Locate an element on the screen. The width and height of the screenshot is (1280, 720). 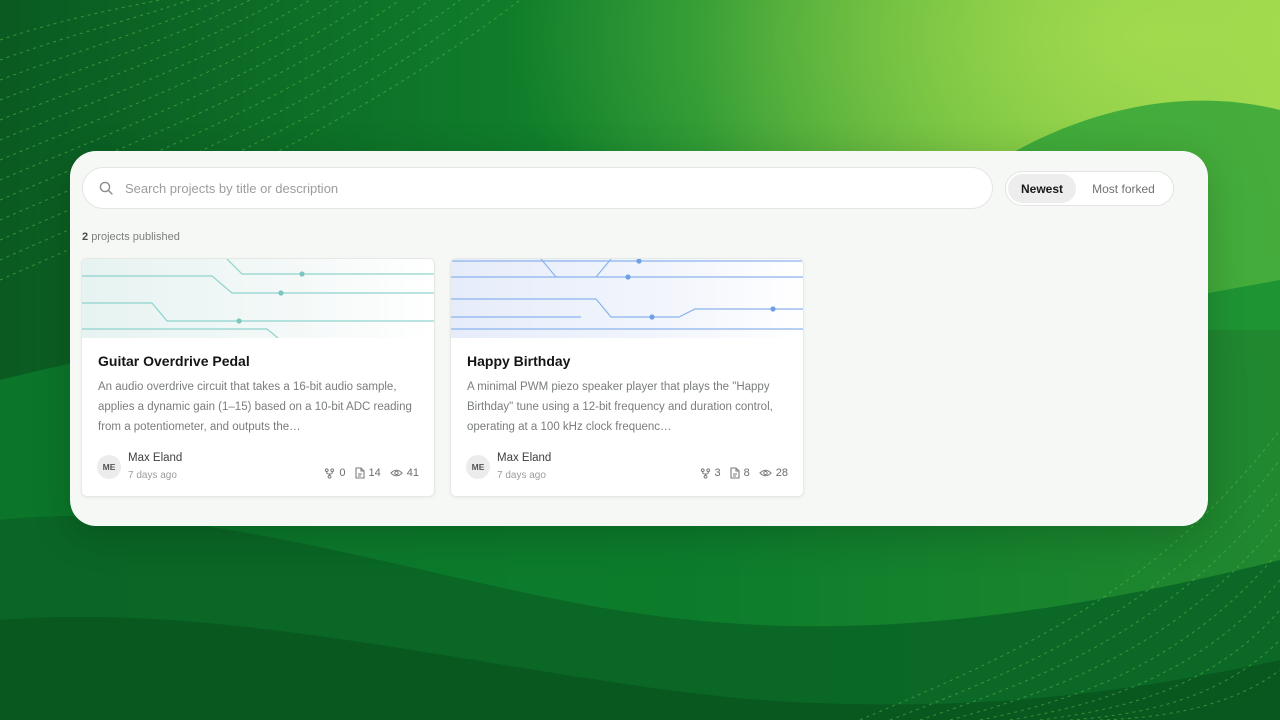
forks-stat: 0 is located at coordinates (335, 473).